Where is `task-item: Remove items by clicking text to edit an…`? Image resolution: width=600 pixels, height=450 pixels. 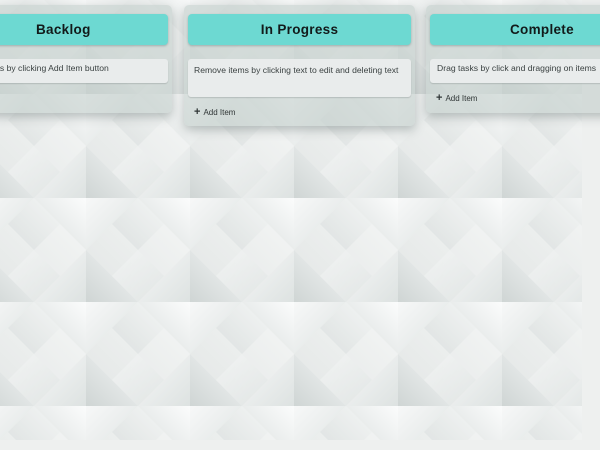
task-item: Remove items by clicking text to edit an… is located at coordinates (299, 78).